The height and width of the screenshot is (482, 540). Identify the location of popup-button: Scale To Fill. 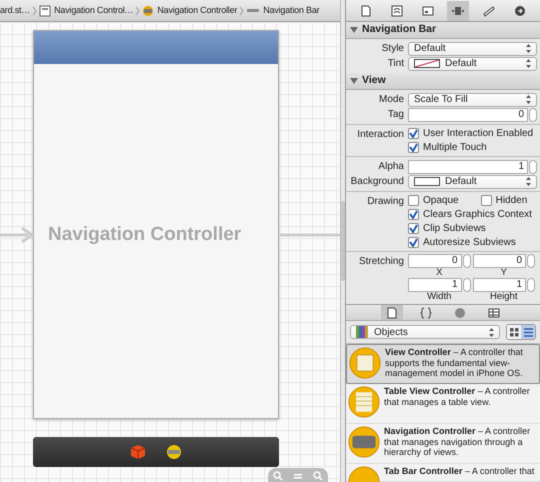
(472, 99).